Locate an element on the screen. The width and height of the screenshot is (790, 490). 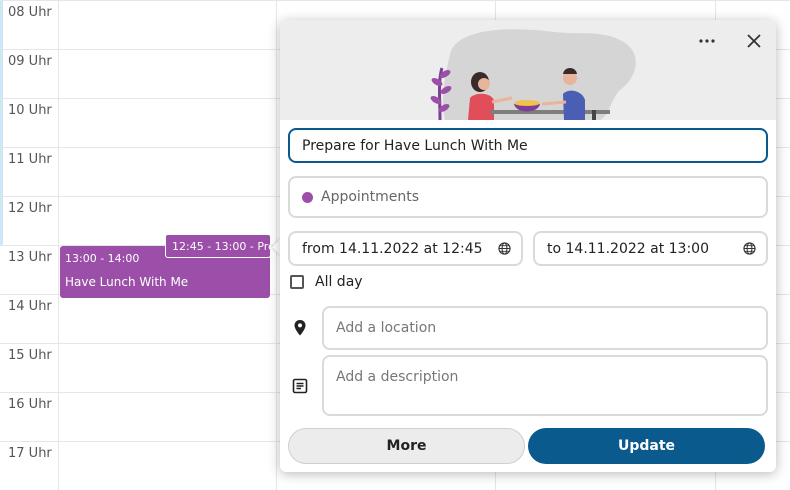
more-options-icon is located at coordinates (707, 41).